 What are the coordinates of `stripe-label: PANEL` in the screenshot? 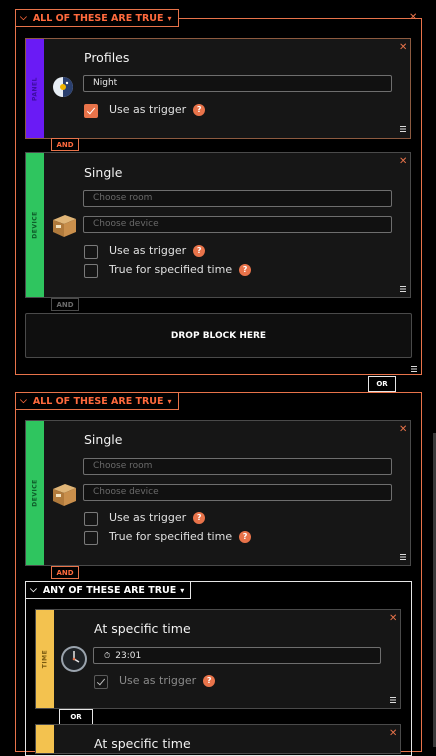 It's located at (35, 88).